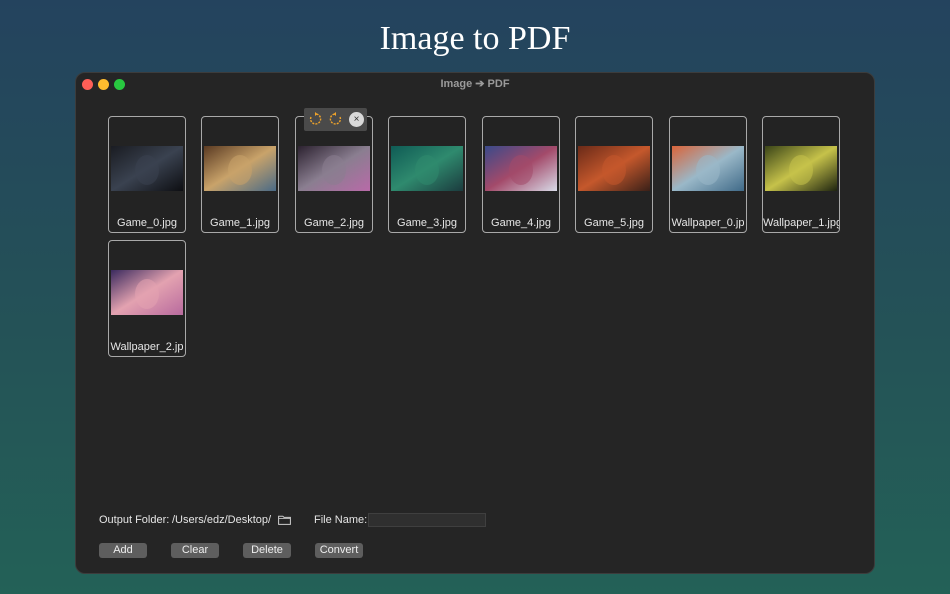 The width and height of the screenshot is (950, 594). Describe the element at coordinates (427, 223) in the screenshot. I see `image-file-name: Game_3.jpg` at that location.